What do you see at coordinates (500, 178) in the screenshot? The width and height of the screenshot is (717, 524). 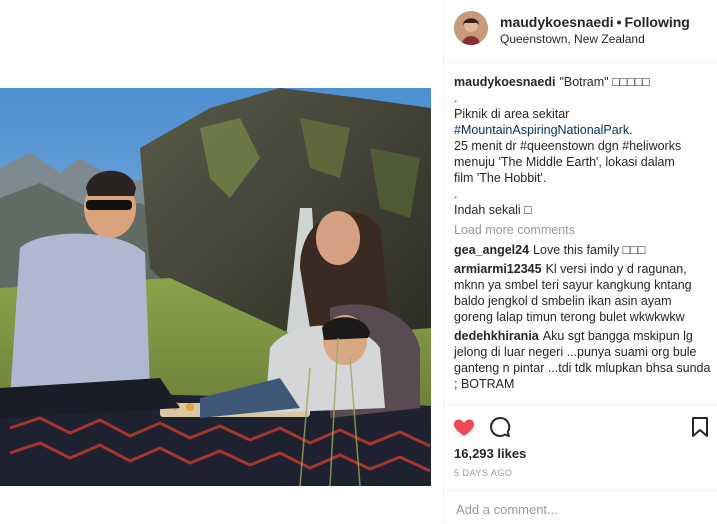 I see `caption-line: film 'The Hobbit'.` at bounding box center [500, 178].